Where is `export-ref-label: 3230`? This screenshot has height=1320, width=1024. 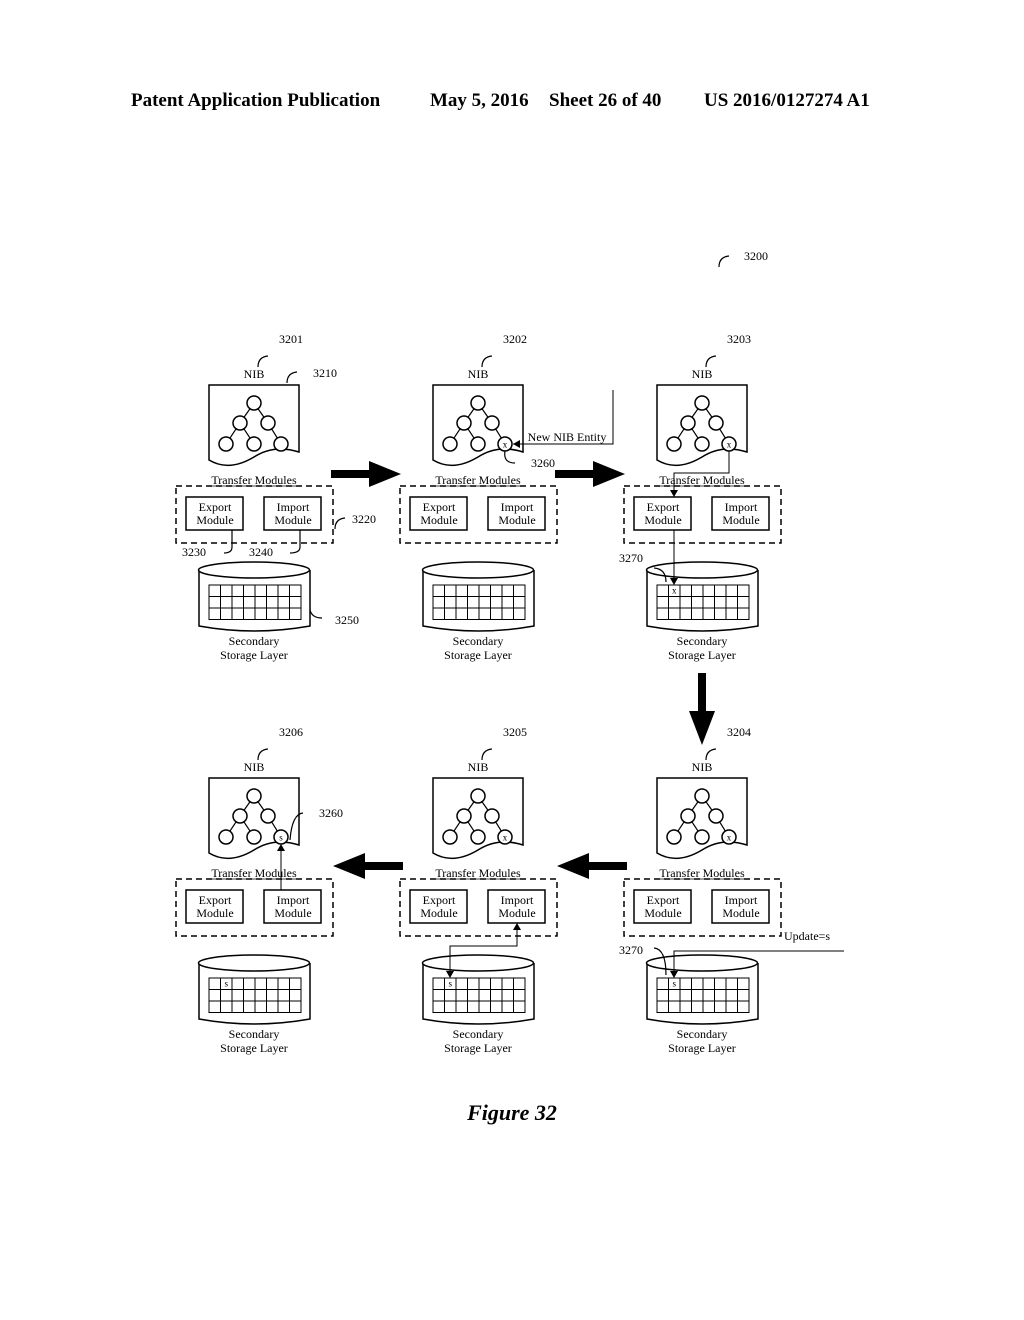 export-ref-label: 3230 is located at coordinates (194, 552).